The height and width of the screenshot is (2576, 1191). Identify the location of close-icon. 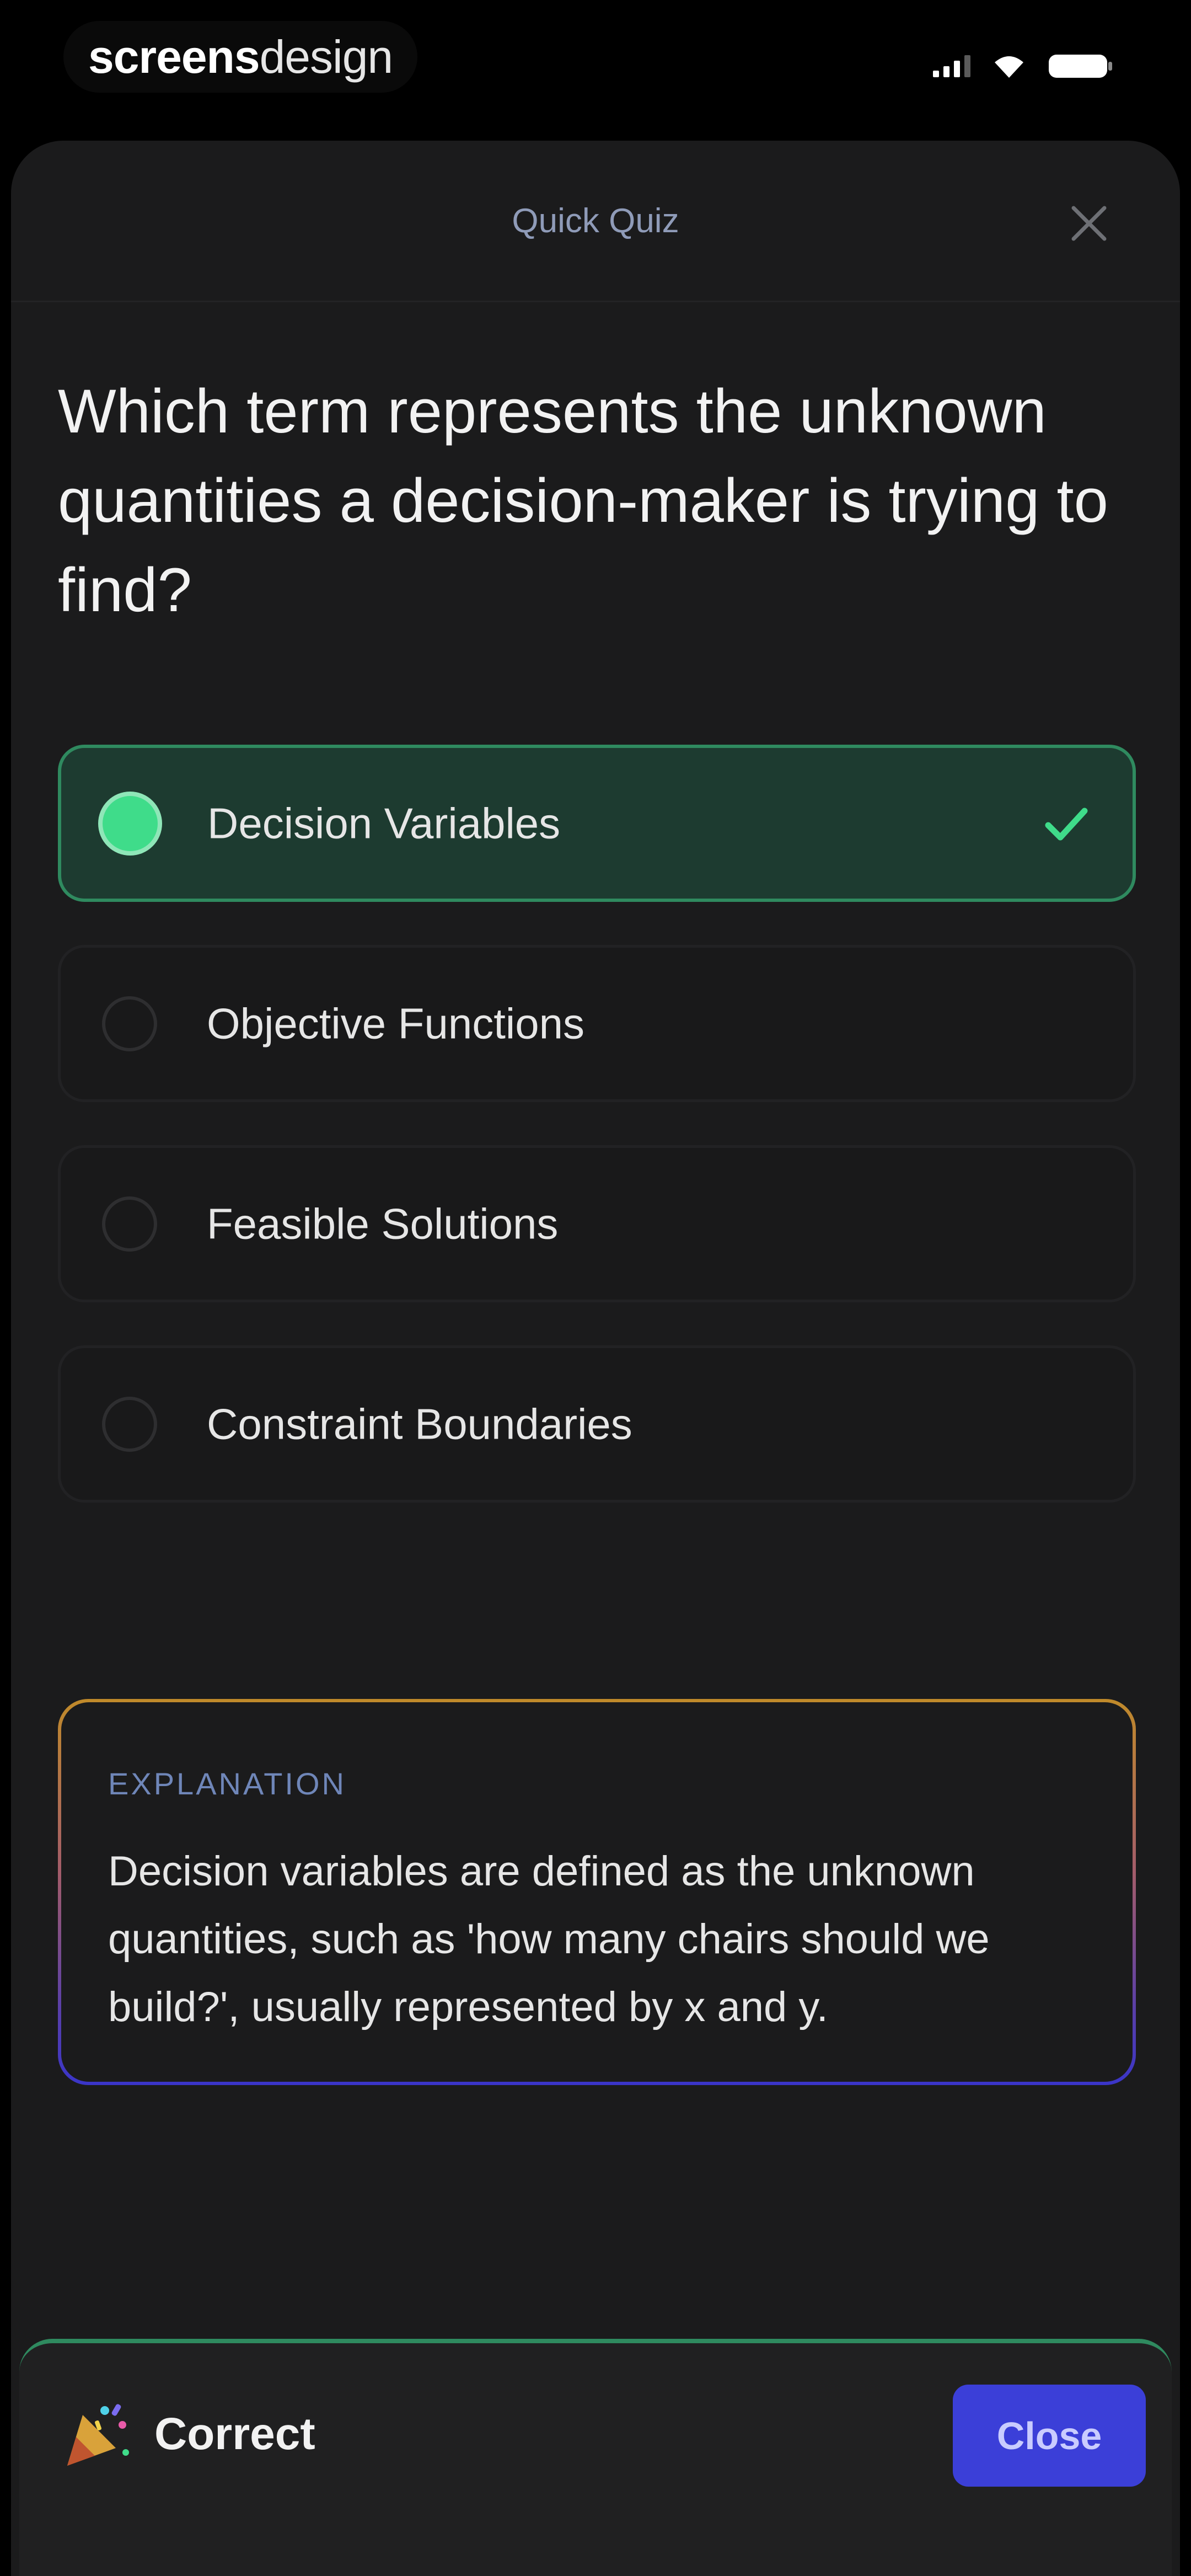
(1089, 223).